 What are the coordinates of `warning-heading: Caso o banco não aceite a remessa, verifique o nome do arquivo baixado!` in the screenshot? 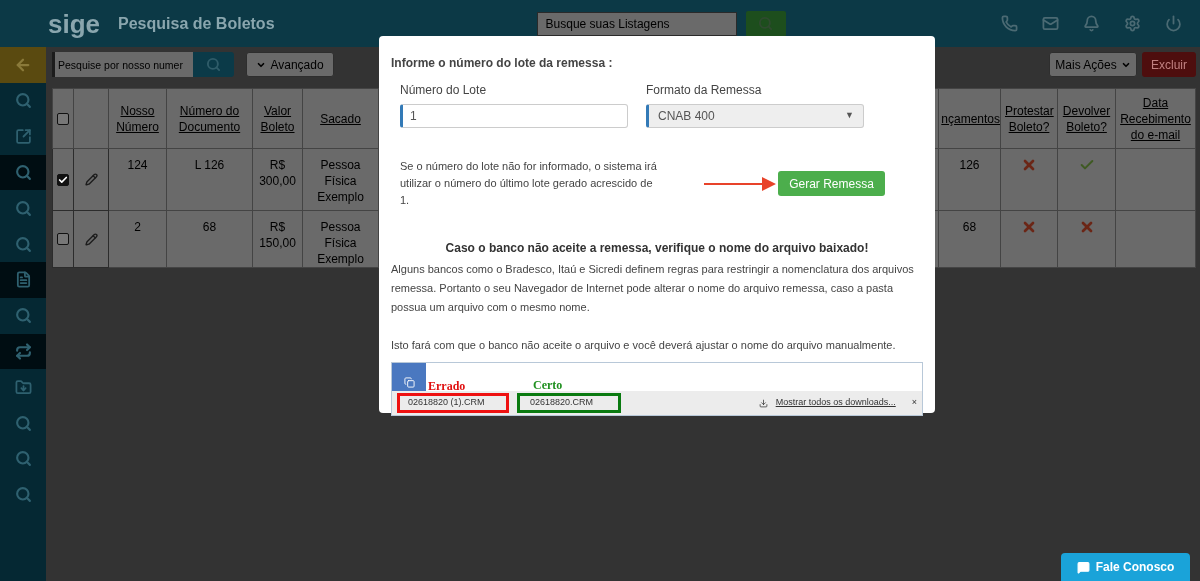 It's located at (657, 248).